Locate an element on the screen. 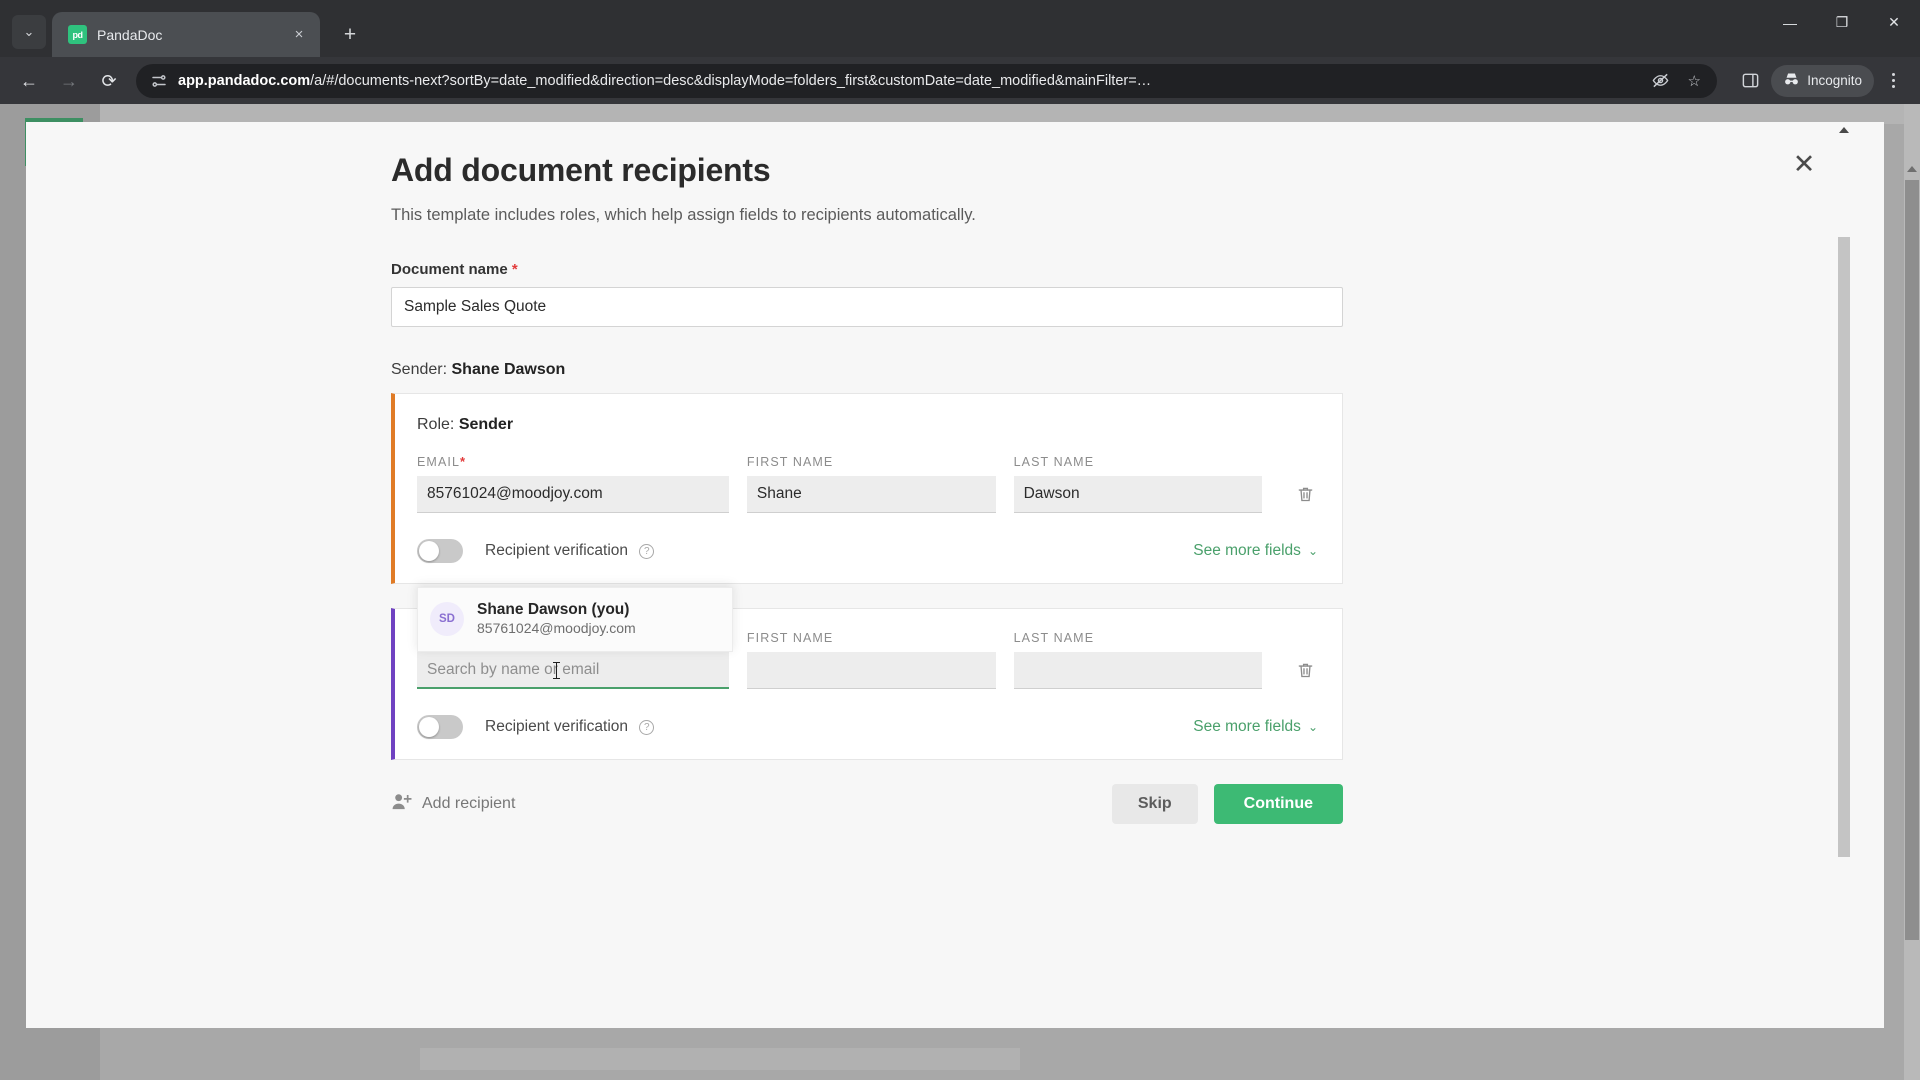 The image size is (1920, 1080). add-recipient-button: Add recipient is located at coordinates (453, 804).